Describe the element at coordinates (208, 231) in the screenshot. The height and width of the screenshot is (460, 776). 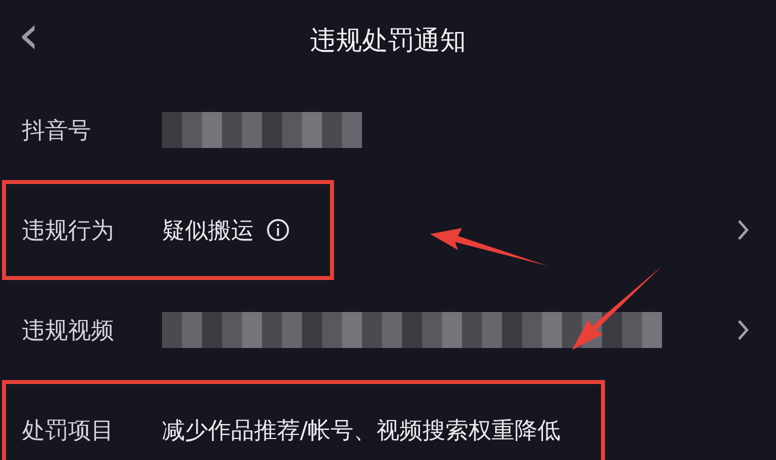
I see `row-value: 疑似搬运` at that location.